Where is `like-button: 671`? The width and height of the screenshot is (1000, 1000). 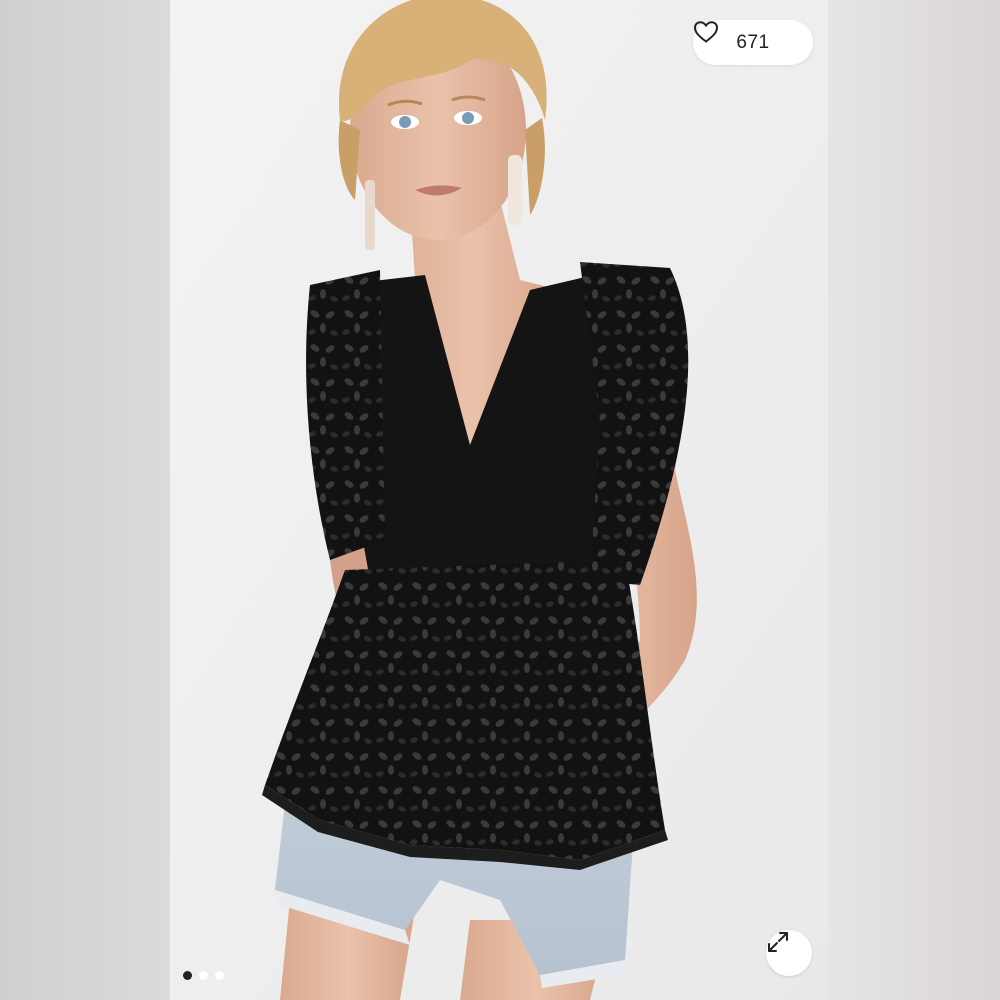
like-button: 671 is located at coordinates (753, 42).